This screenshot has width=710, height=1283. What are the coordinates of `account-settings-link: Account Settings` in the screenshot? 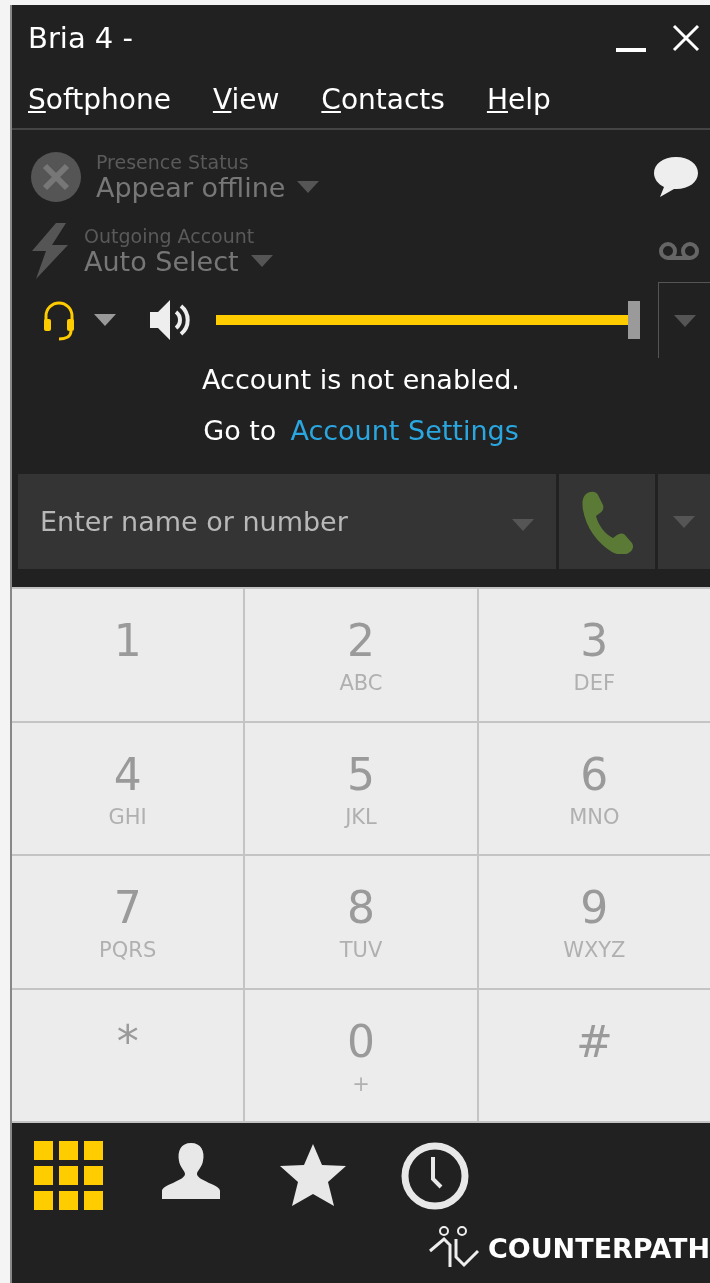 It's located at (404, 430).